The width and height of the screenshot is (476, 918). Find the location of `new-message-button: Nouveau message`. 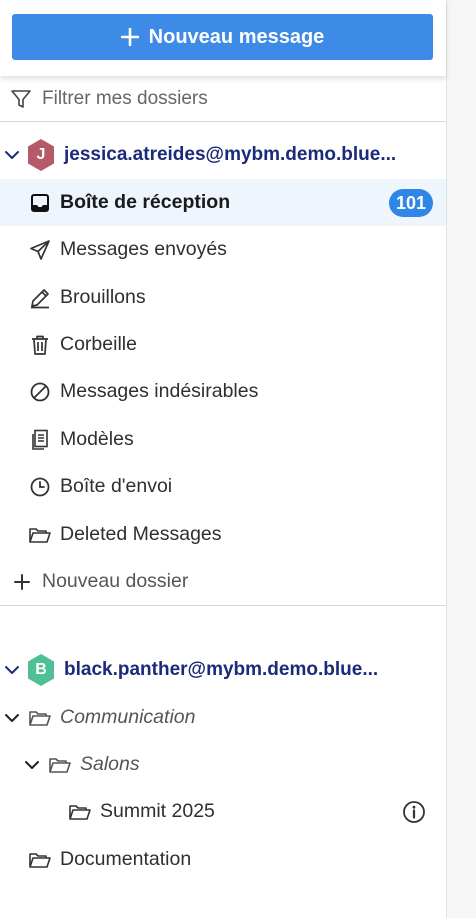

new-message-button: Nouveau message is located at coordinates (222, 37).